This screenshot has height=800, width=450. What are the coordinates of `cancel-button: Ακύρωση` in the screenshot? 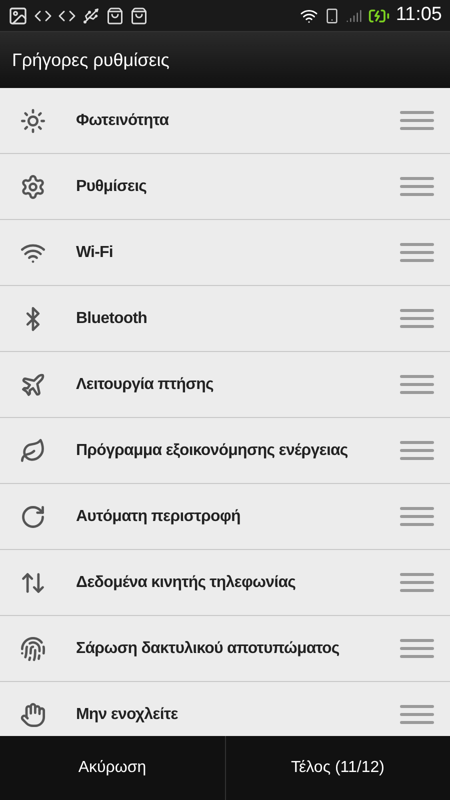 It's located at (112, 768).